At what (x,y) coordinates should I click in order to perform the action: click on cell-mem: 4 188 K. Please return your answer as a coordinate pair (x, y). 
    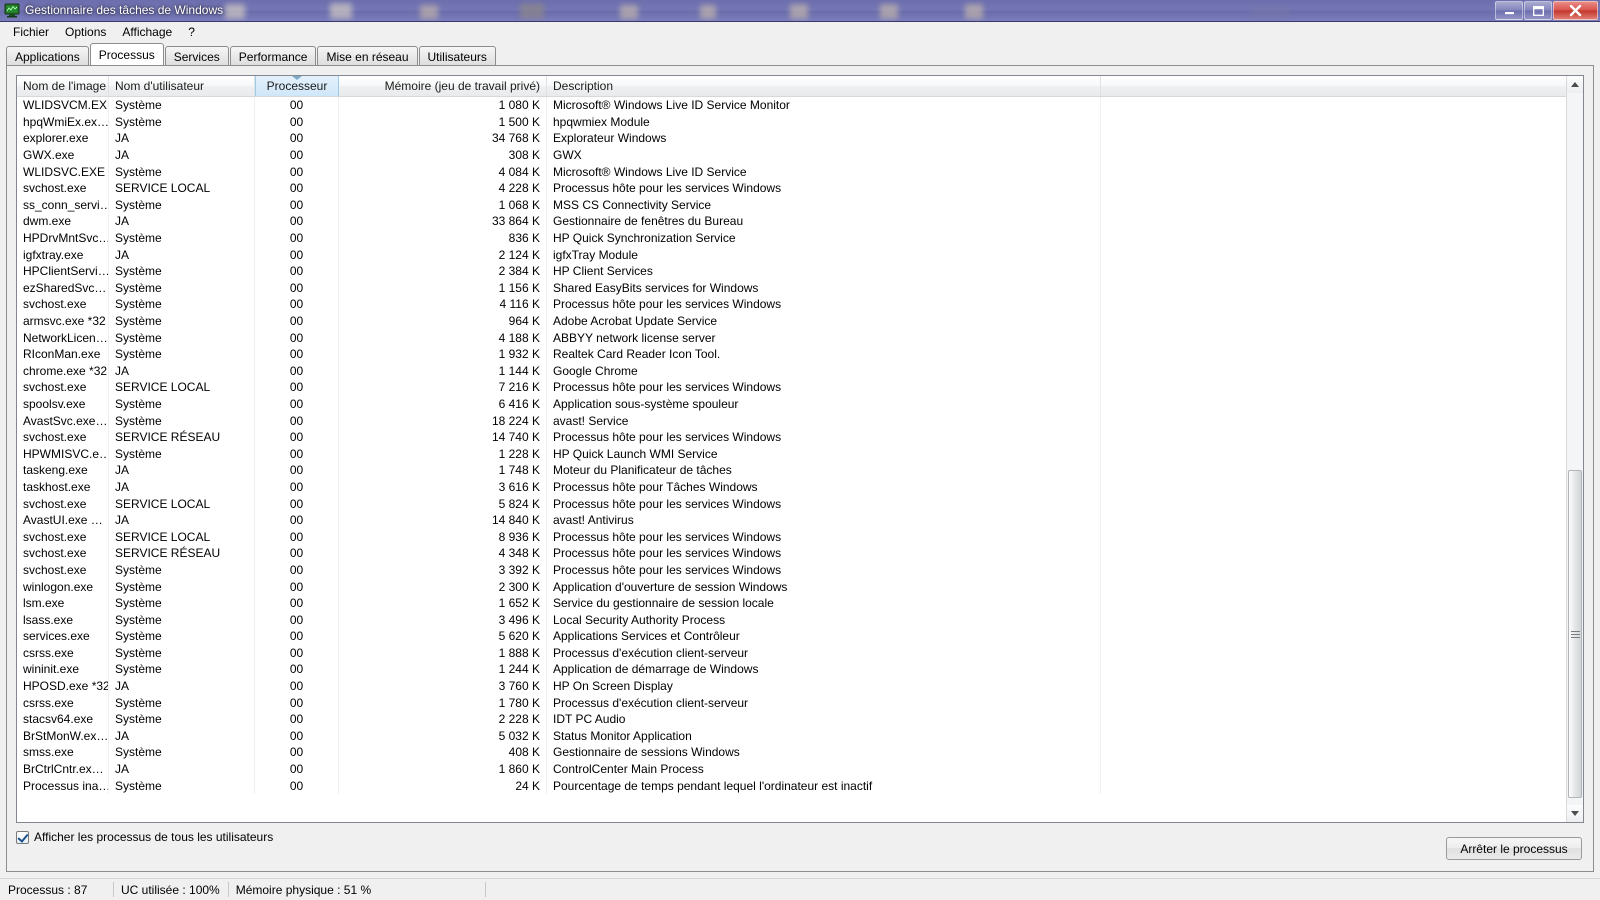
    Looking at the image, I should click on (443, 337).